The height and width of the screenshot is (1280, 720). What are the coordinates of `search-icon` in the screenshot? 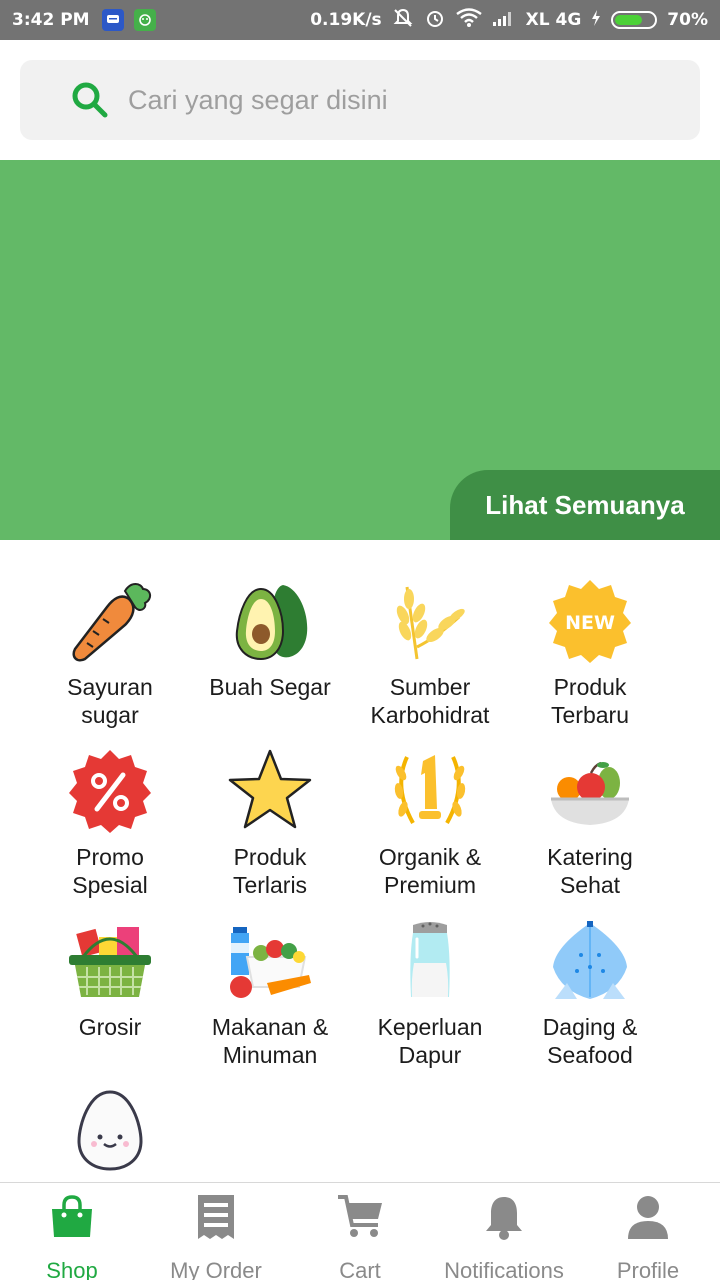 It's located at (90, 100).